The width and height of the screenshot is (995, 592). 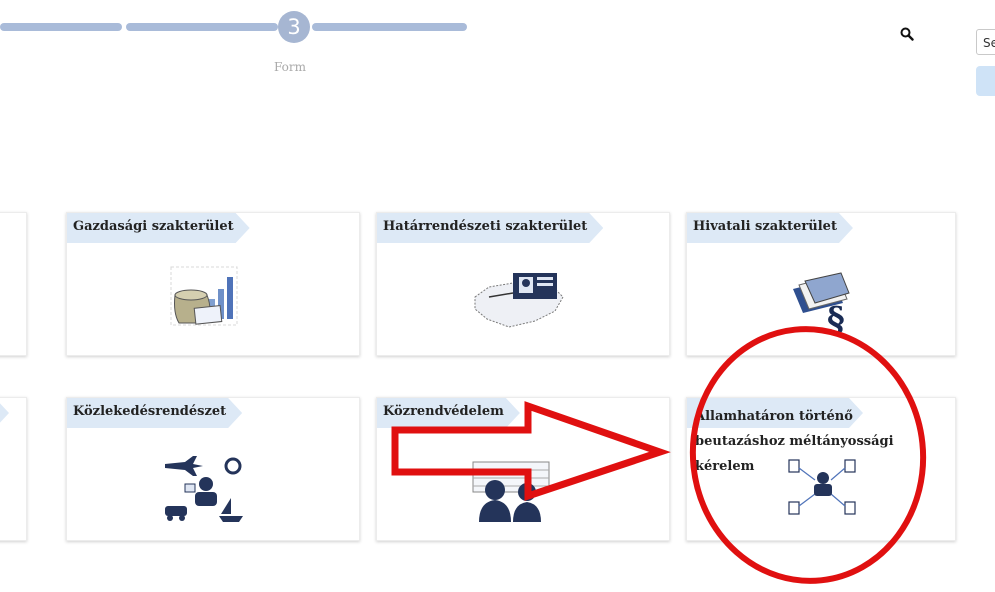 What do you see at coordinates (985, 81) in the screenshot?
I see `search-button` at bounding box center [985, 81].